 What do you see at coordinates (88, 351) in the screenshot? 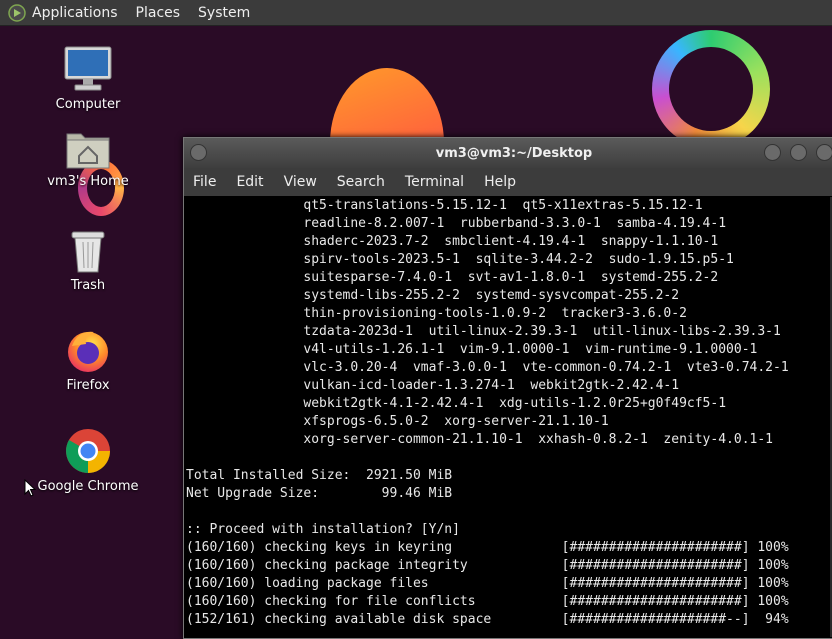
I see `firefox-icon` at bounding box center [88, 351].